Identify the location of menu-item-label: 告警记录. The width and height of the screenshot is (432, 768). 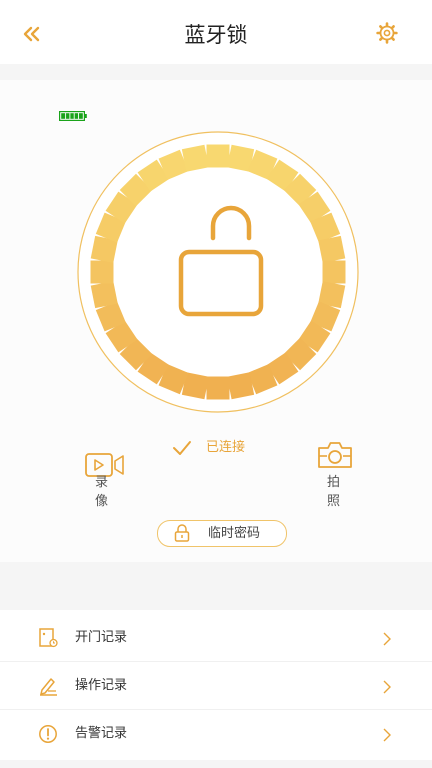
(101, 733).